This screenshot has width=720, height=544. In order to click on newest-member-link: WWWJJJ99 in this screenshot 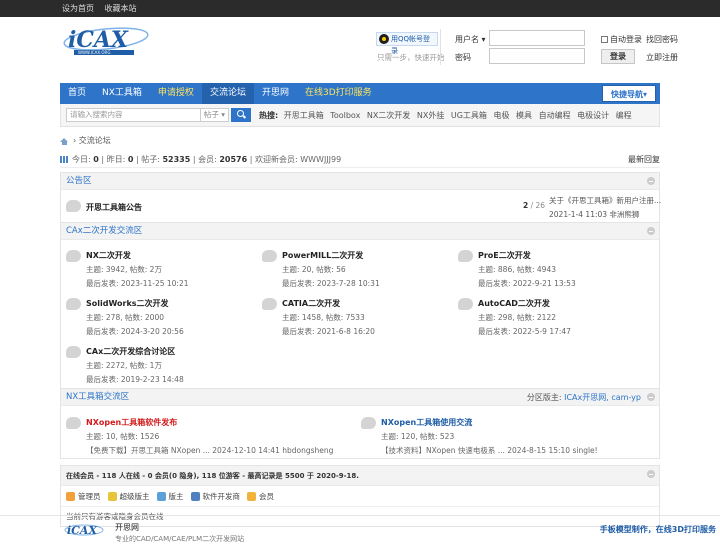, I will do `click(320, 160)`.